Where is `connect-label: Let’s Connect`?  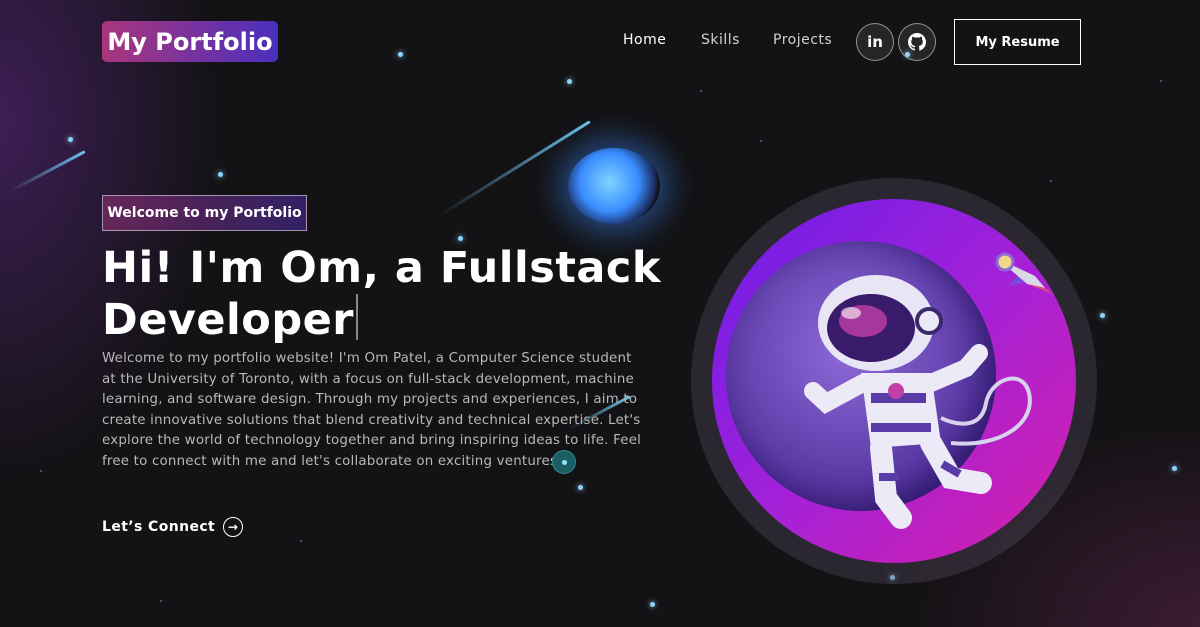 connect-label: Let’s Connect is located at coordinates (159, 527).